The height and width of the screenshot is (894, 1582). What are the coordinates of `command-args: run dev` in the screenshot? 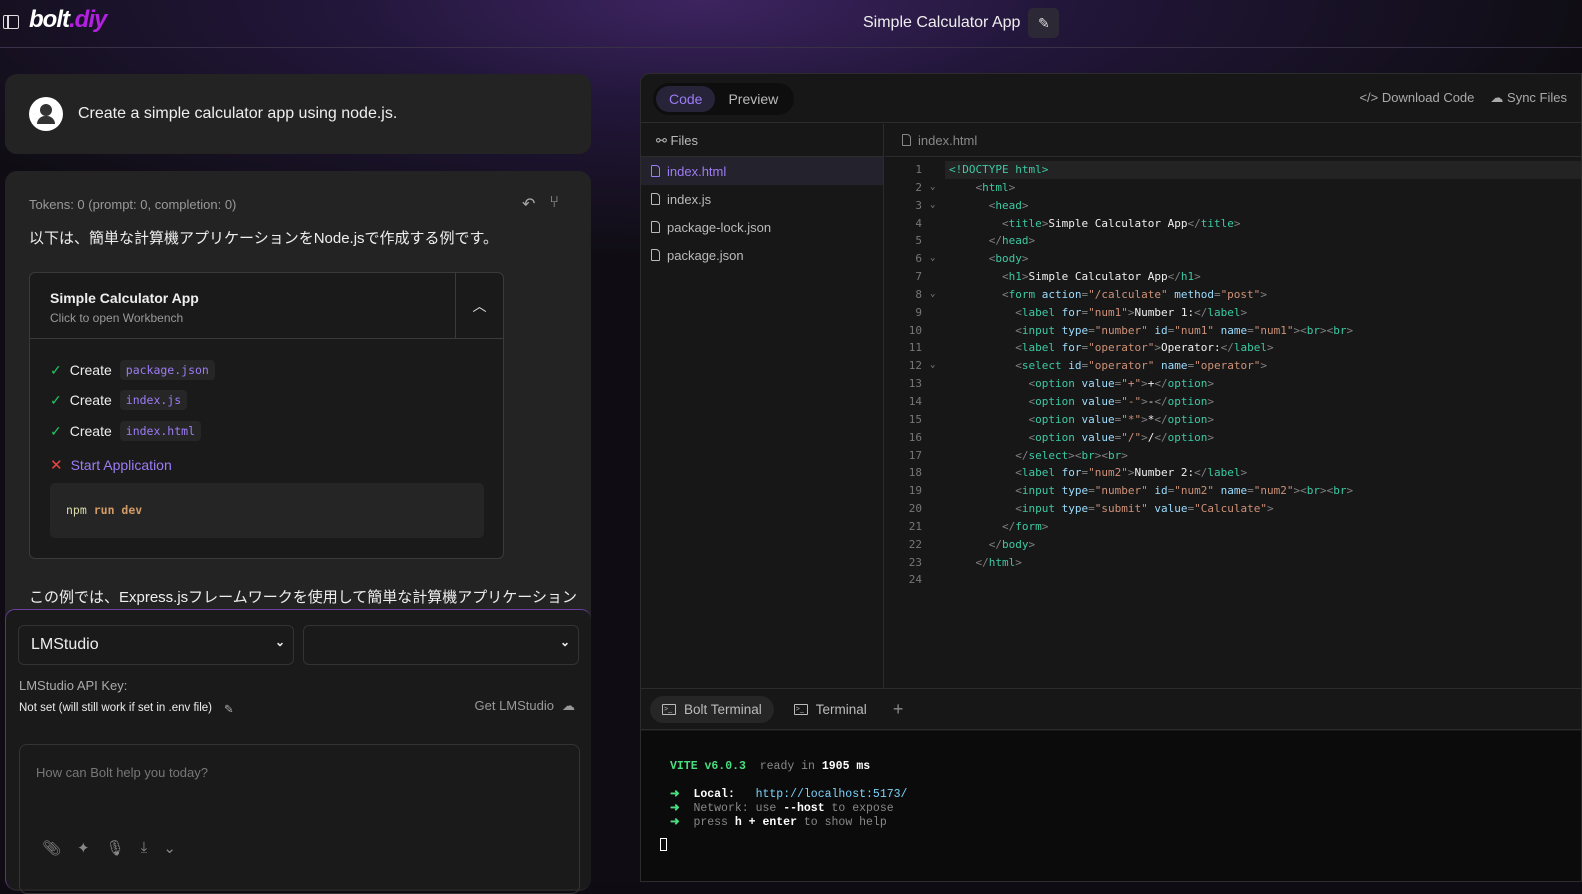 It's located at (118, 510).